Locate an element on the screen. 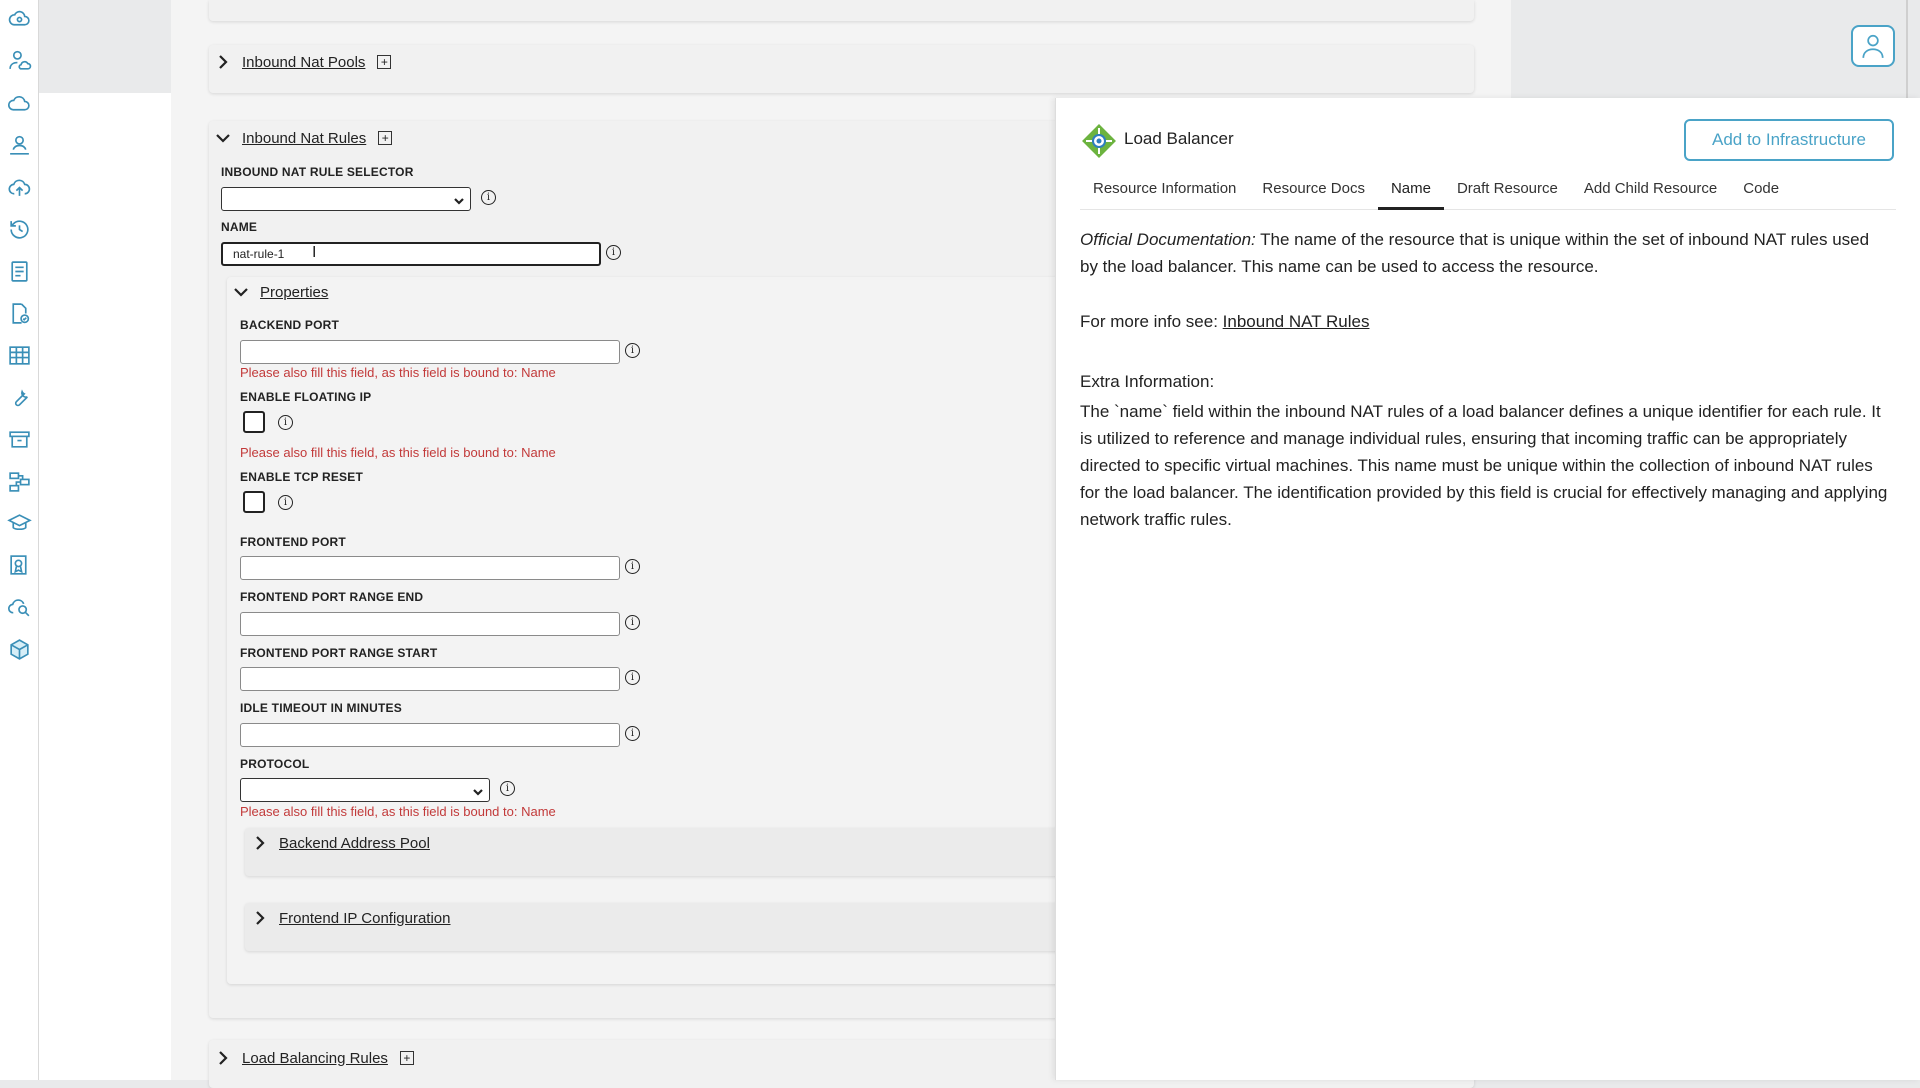 Image resolution: width=1920 pixels, height=1088 pixels. cloud-icon is located at coordinates (19, 103).